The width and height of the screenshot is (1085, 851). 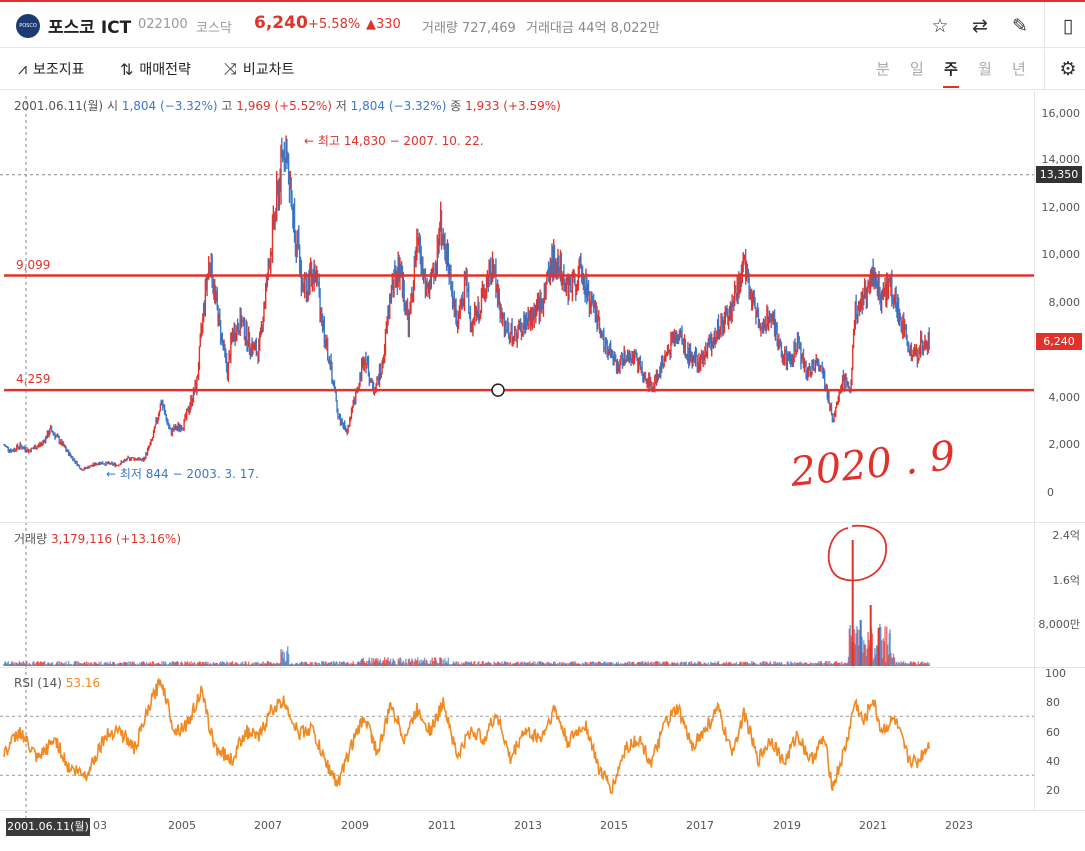 What do you see at coordinates (1061, 159) in the screenshot?
I see `y-tick-14000: 14,000` at bounding box center [1061, 159].